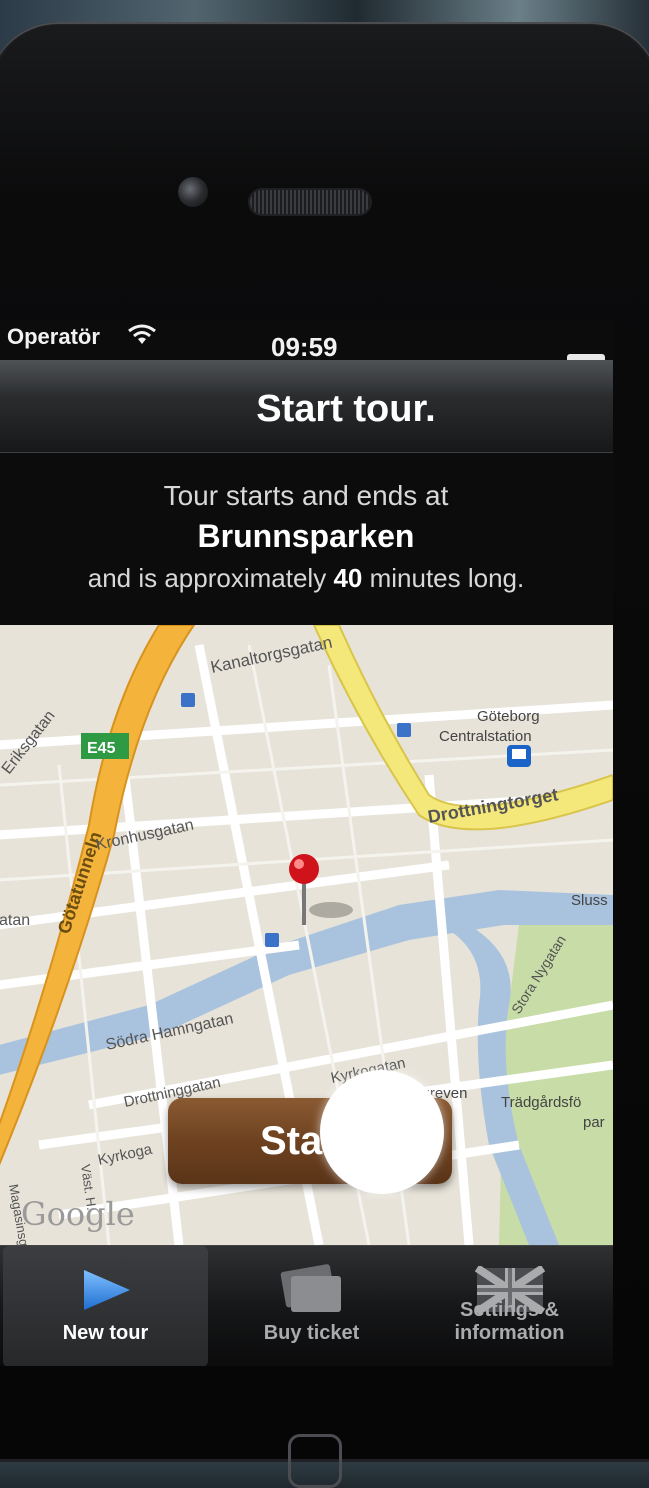 The image size is (649, 1488). I want to click on front-camera, so click(193, 192).